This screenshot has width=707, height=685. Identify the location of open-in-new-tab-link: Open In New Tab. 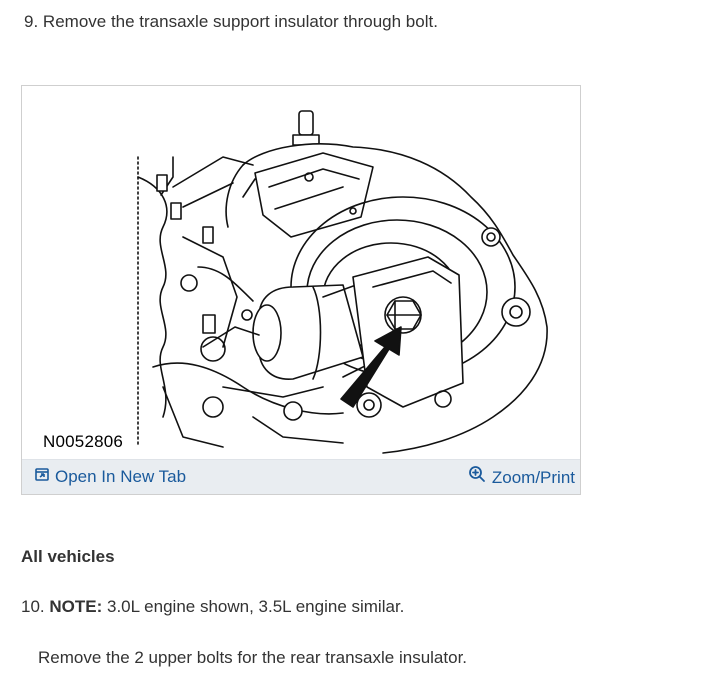
(110, 477).